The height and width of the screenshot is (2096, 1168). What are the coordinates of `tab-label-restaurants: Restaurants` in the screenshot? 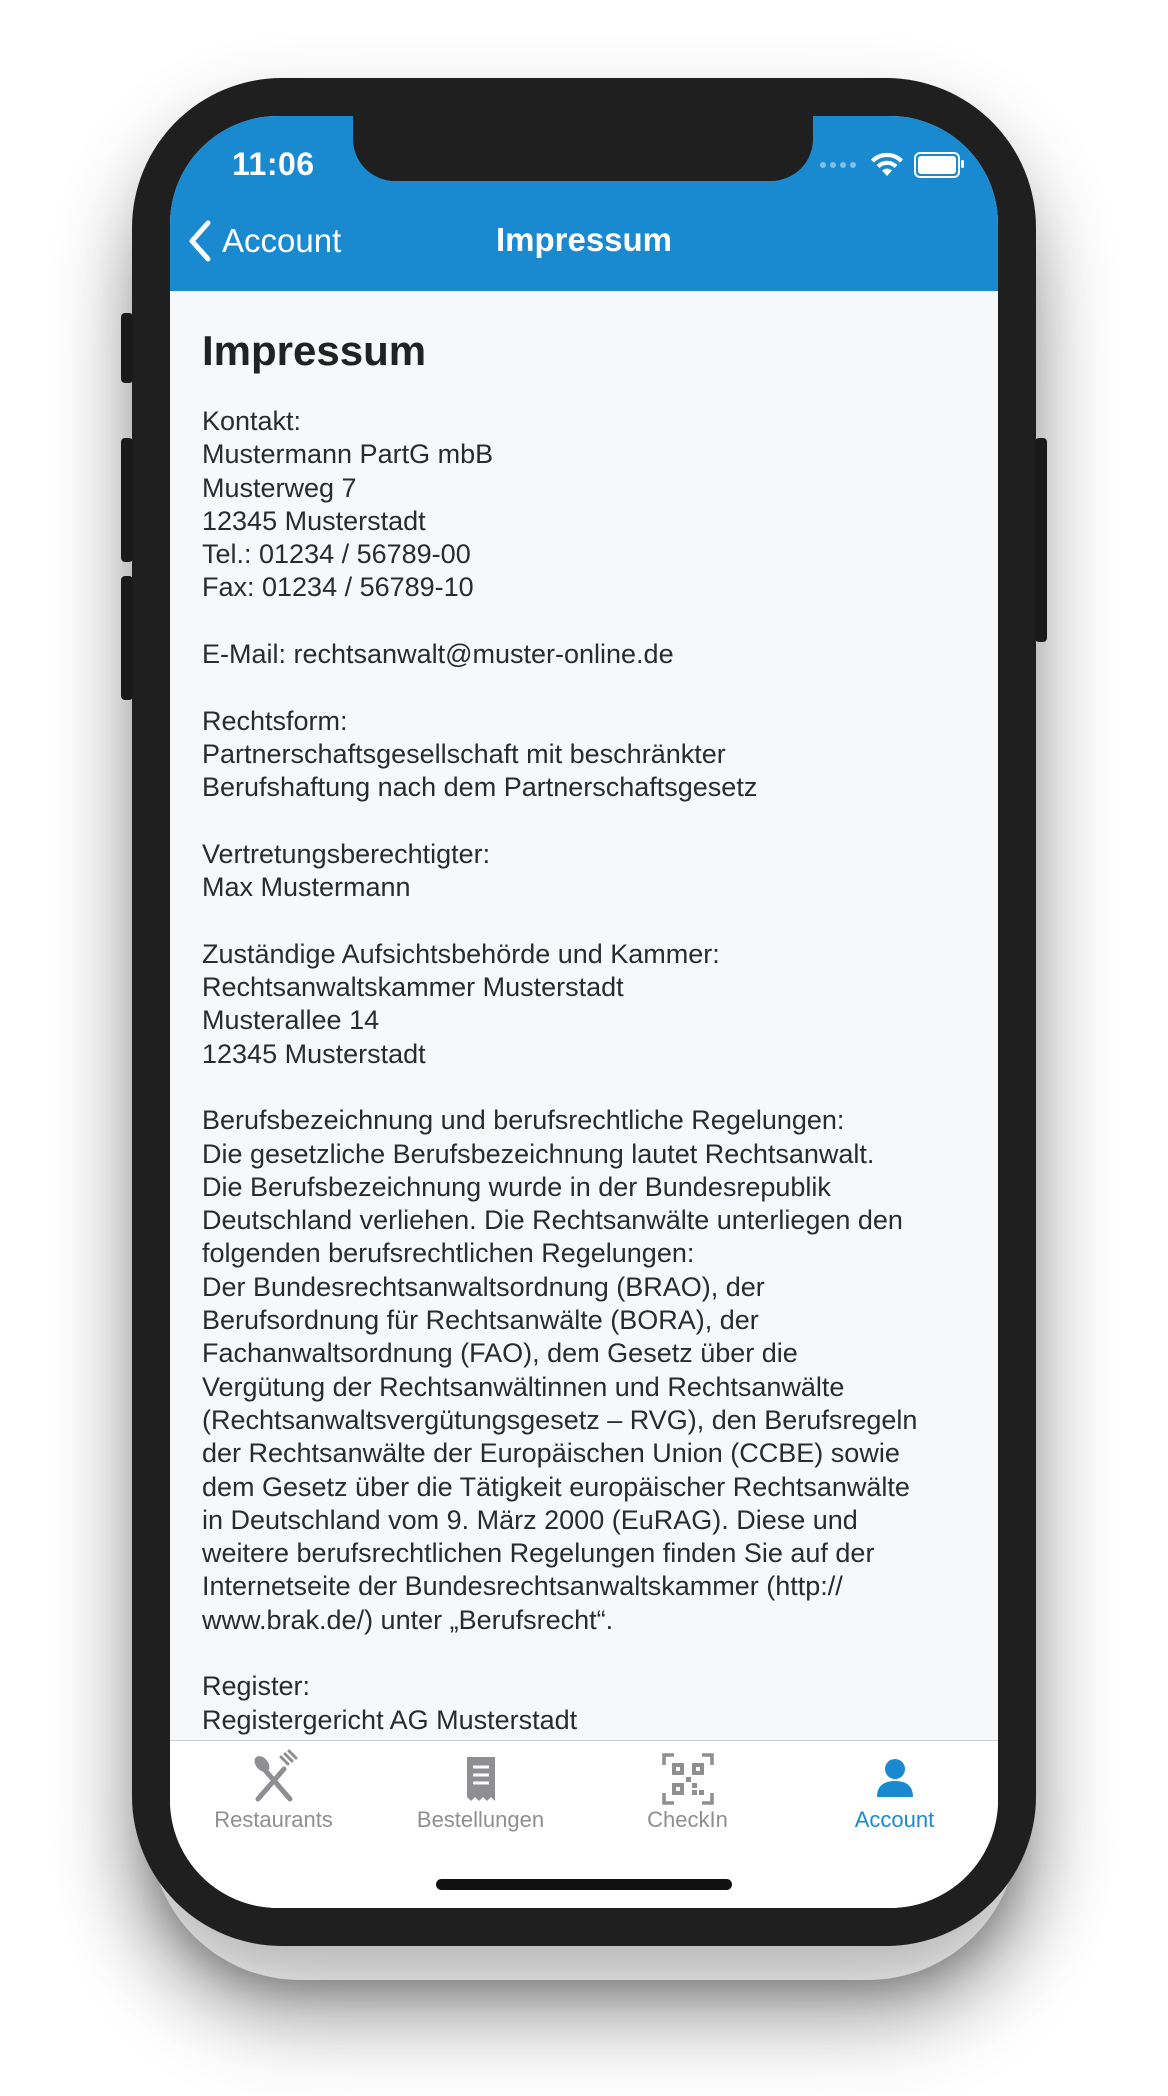 It's located at (273, 1819).